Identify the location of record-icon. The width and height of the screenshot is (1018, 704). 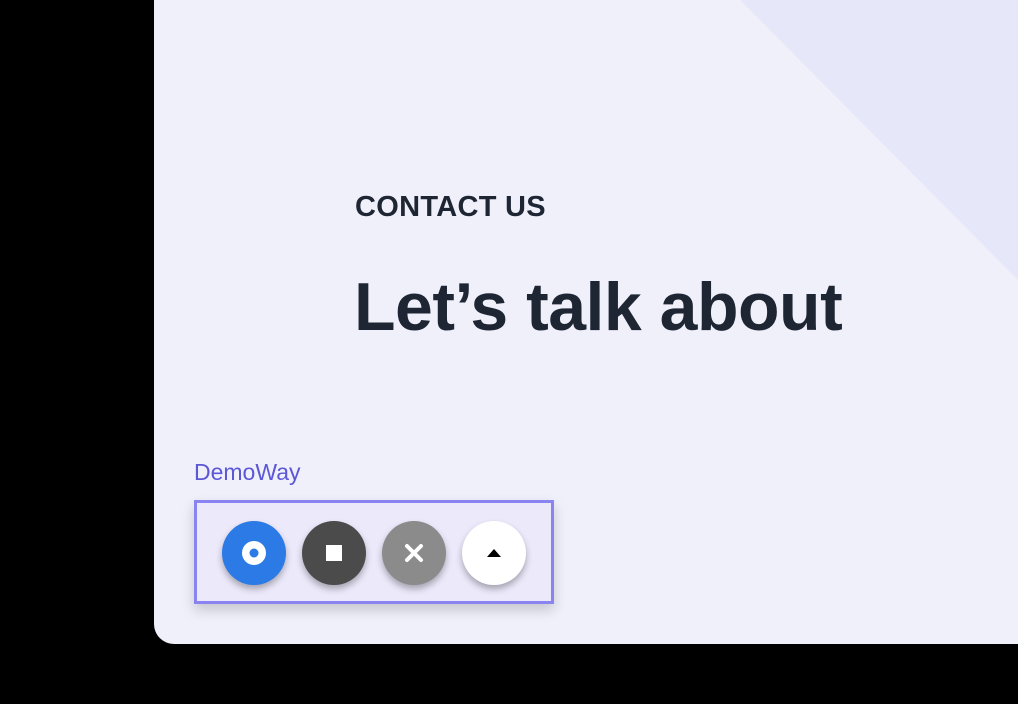
(254, 553).